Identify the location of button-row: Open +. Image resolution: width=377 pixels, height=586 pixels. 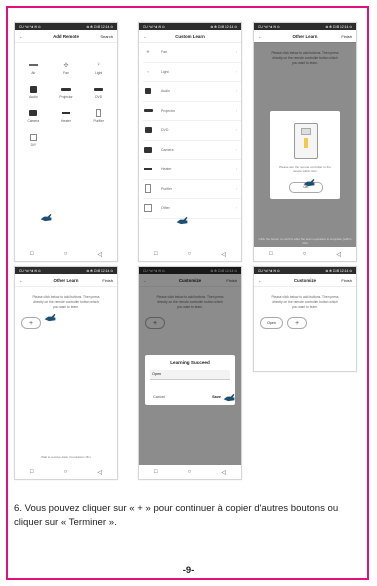
(283, 323).